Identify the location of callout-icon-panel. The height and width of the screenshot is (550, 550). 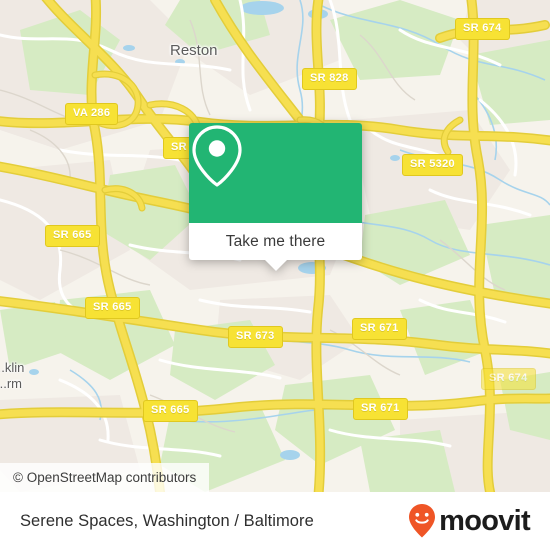
(275, 173).